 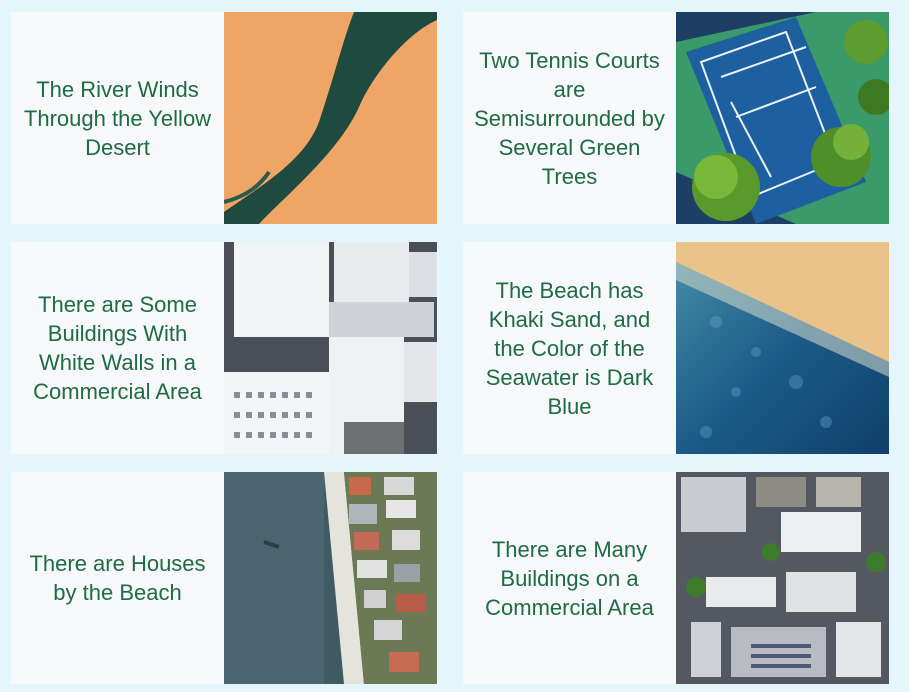 I want to click on photo-commercial-buildings, so click(x=782, y=578).